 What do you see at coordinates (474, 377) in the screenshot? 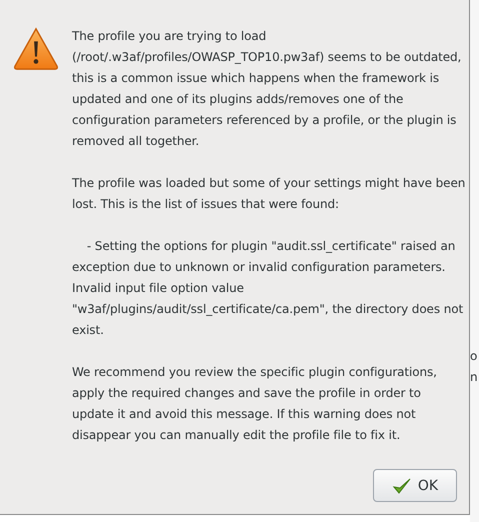
I see `background-text: n` at bounding box center [474, 377].